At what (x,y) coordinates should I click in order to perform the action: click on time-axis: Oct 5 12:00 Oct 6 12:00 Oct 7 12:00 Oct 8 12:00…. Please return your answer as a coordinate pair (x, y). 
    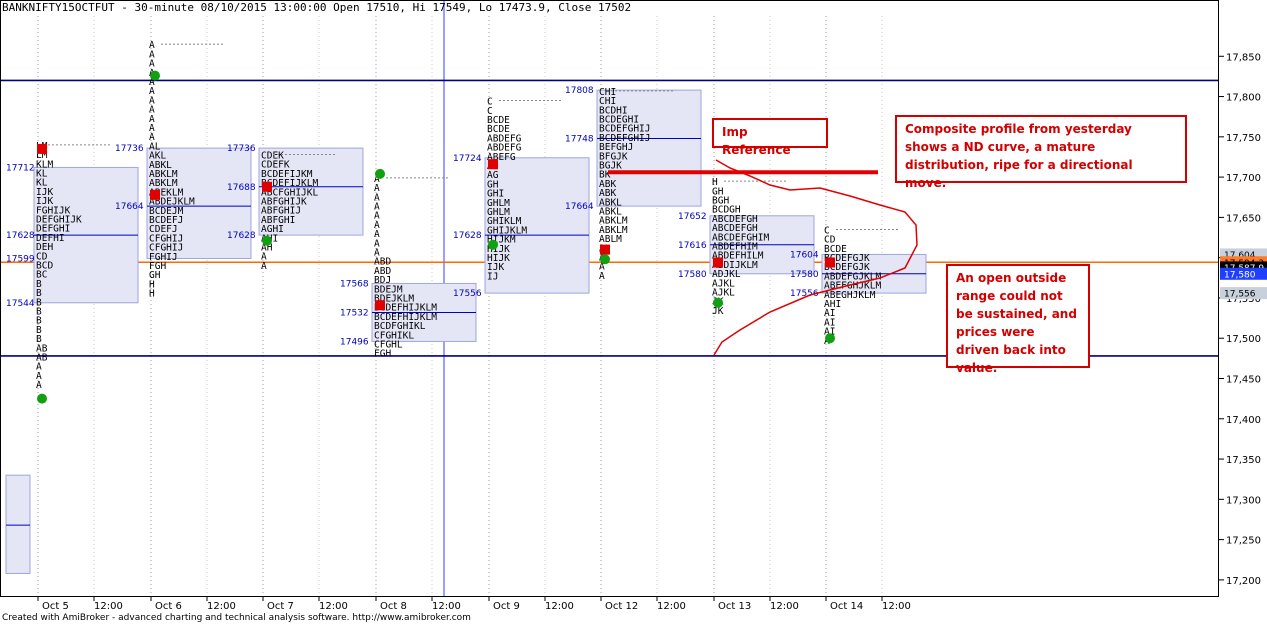
    Looking at the image, I should click on (474, 604).